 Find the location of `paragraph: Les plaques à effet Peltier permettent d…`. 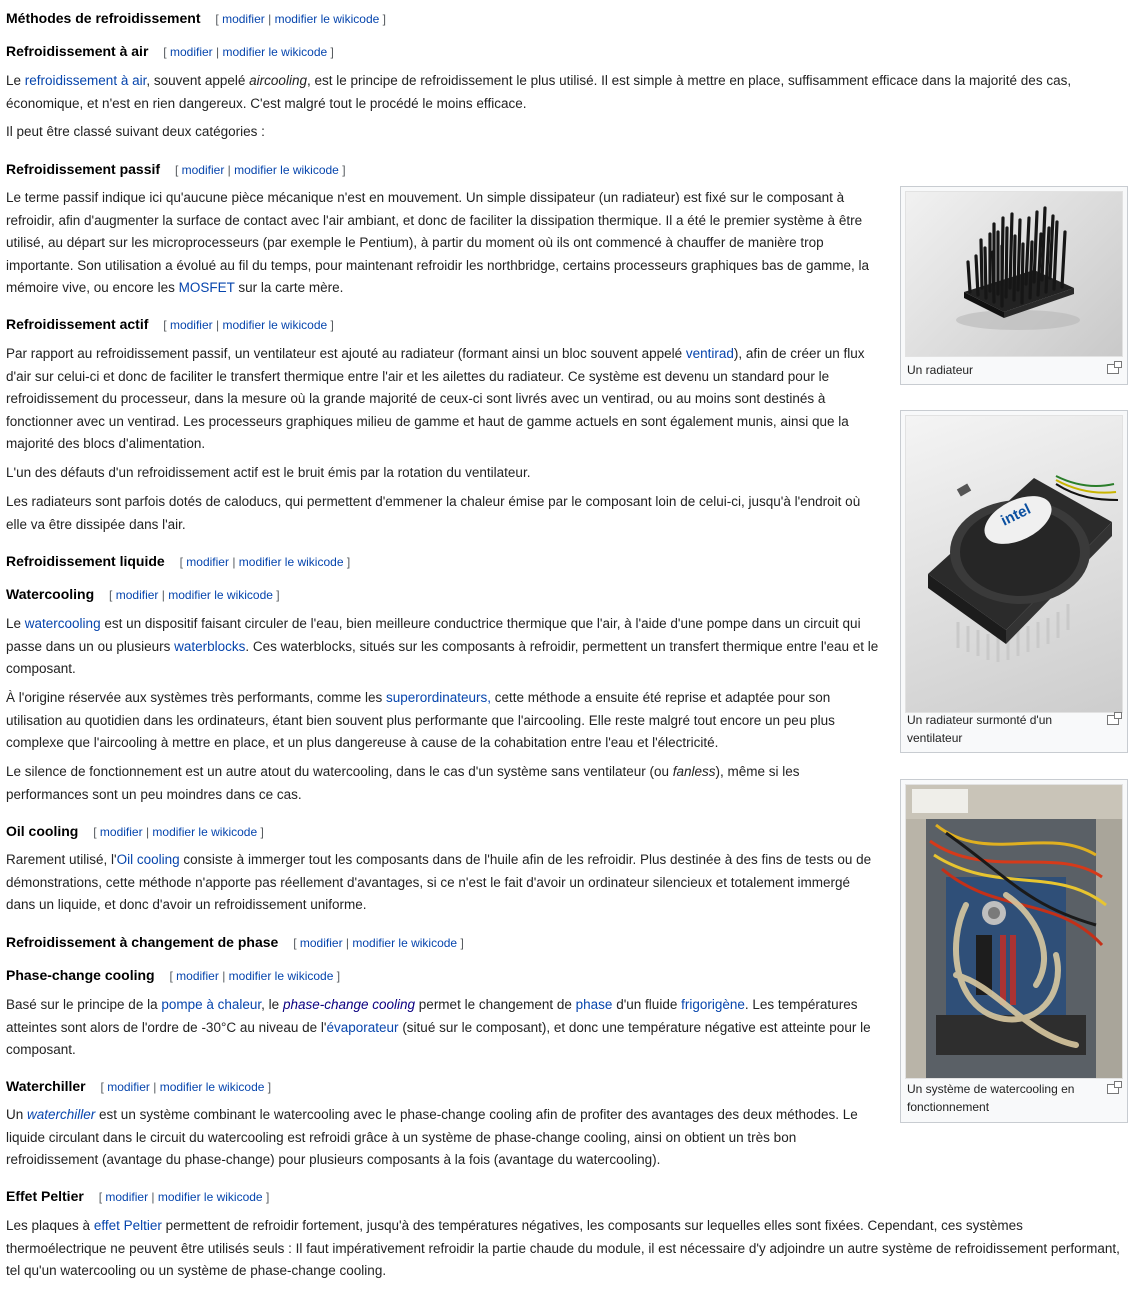

paragraph: Les plaques à effet Peltier permettent d… is located at coordinates (563, 1248).